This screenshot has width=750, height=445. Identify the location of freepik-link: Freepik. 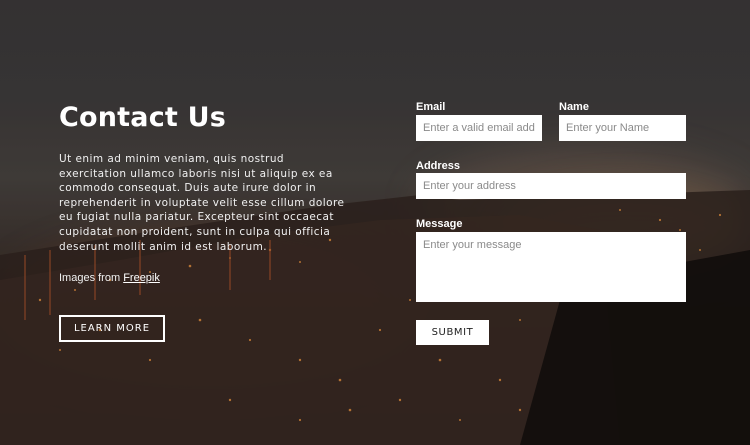
(141, 278).